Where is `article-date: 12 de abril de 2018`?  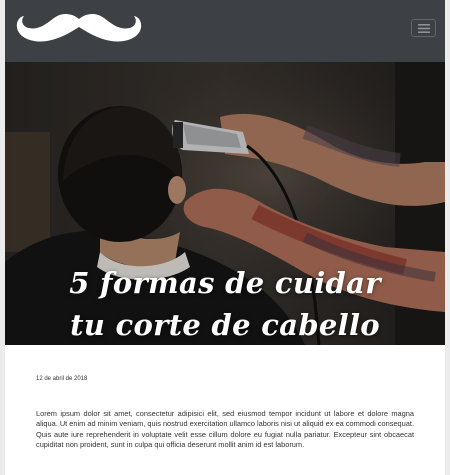 article-date: 12 de abril de 2018 is located at coordinates (62, 379).